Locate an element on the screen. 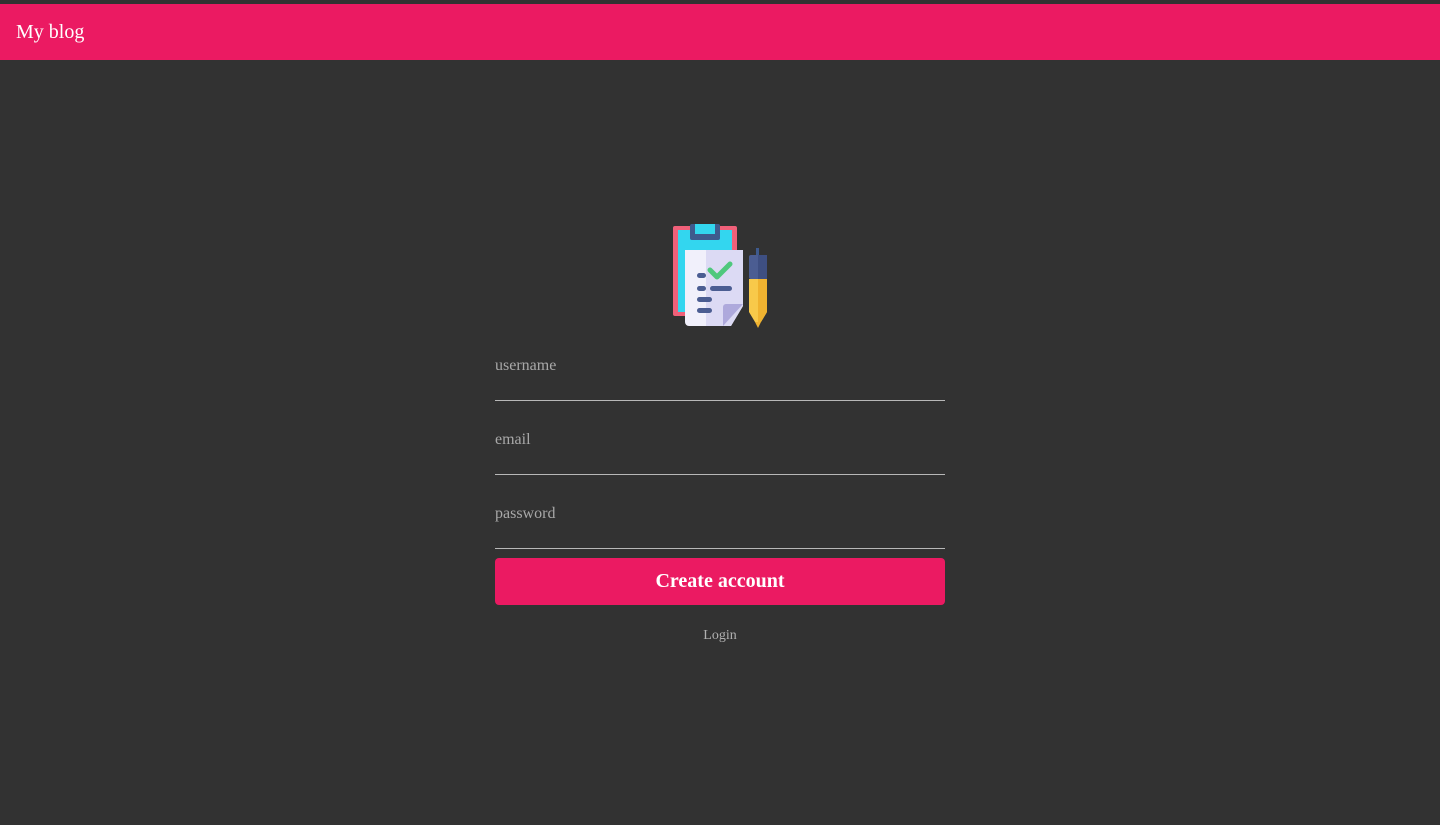 The image size is (1440, 825). clipboard-with-pen-icon is located at coordinates (720, 276).